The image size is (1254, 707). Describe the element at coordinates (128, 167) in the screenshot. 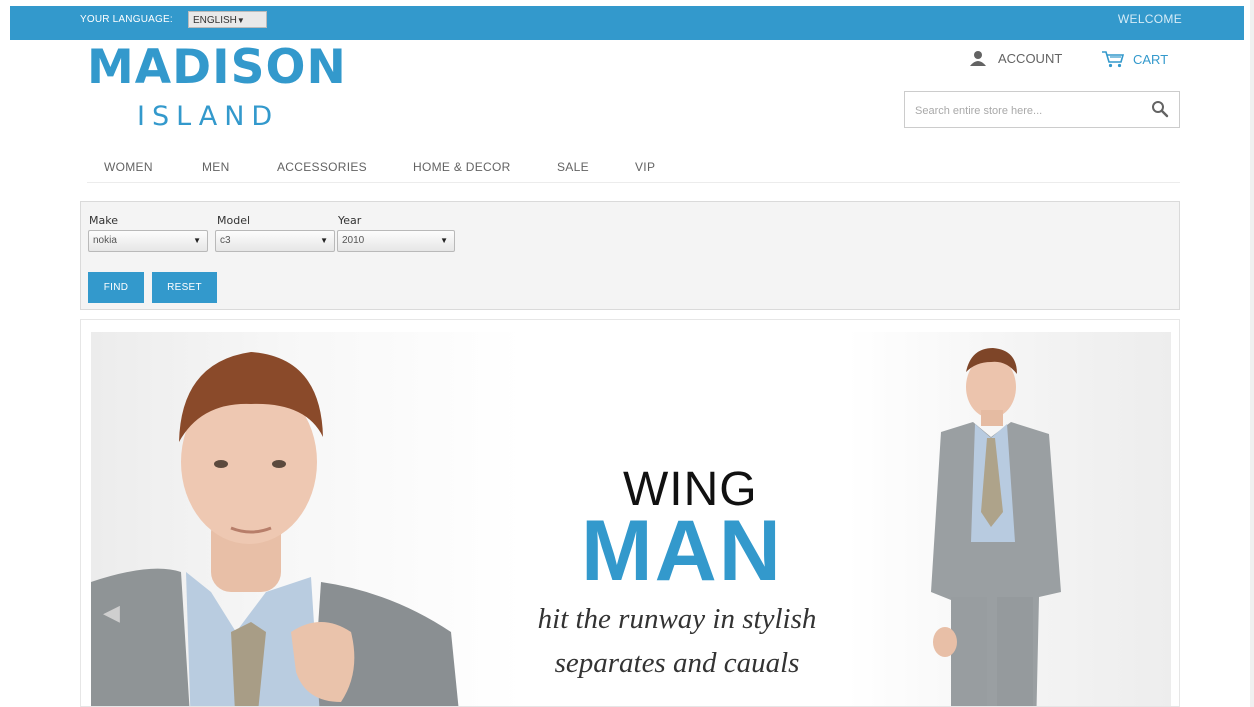

I see `nav-item-women: WOMEN` at that location.